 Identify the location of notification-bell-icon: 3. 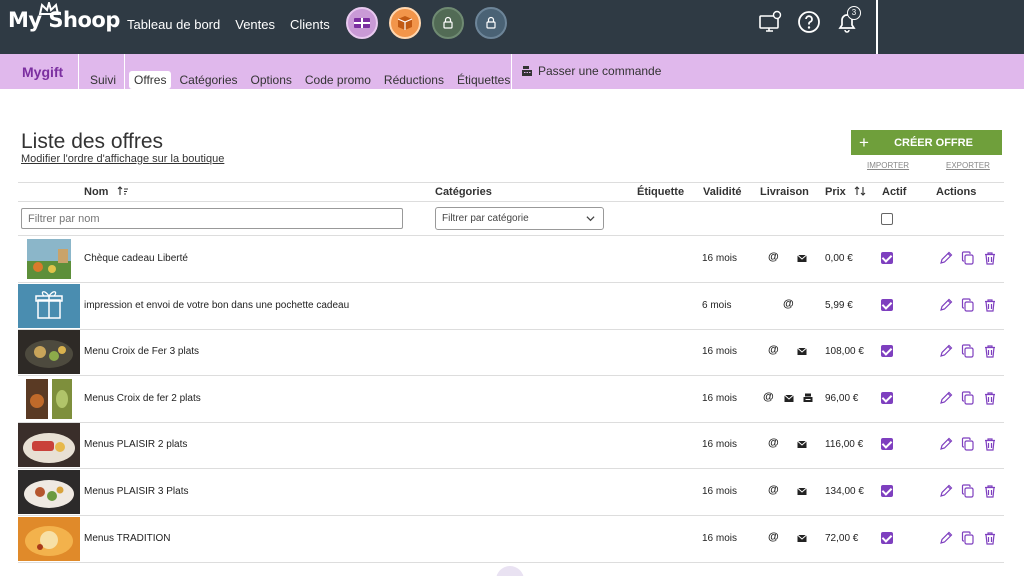
(847, 20).